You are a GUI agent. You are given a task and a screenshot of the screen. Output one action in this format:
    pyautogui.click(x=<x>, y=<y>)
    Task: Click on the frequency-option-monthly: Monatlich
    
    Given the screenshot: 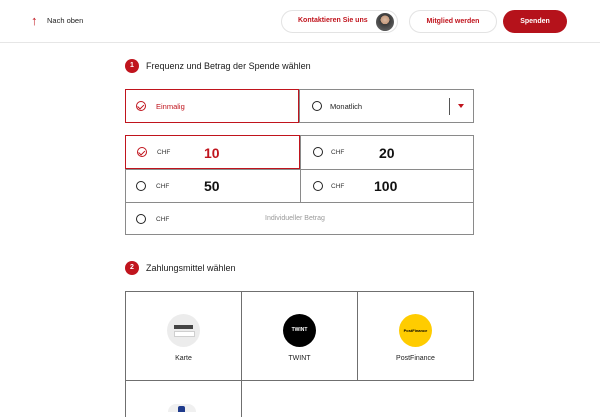 What is the action you would take?
    pyautogui.click(x=386, y=106)
    